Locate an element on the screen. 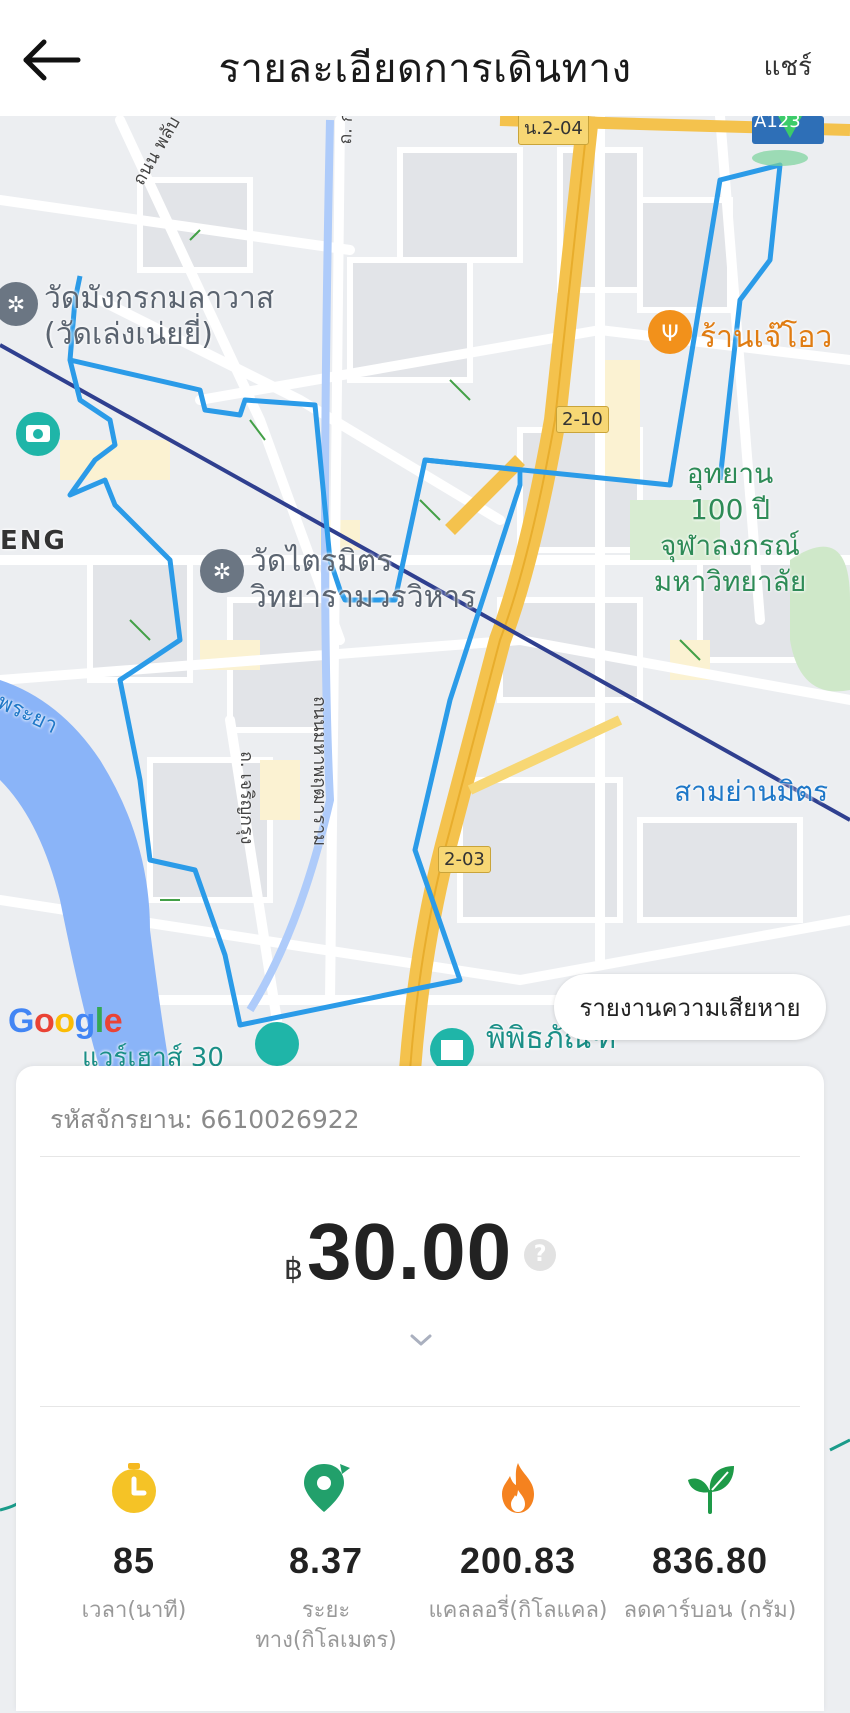  price-row: ฿30.00? is located at coordinates (420, 1252).